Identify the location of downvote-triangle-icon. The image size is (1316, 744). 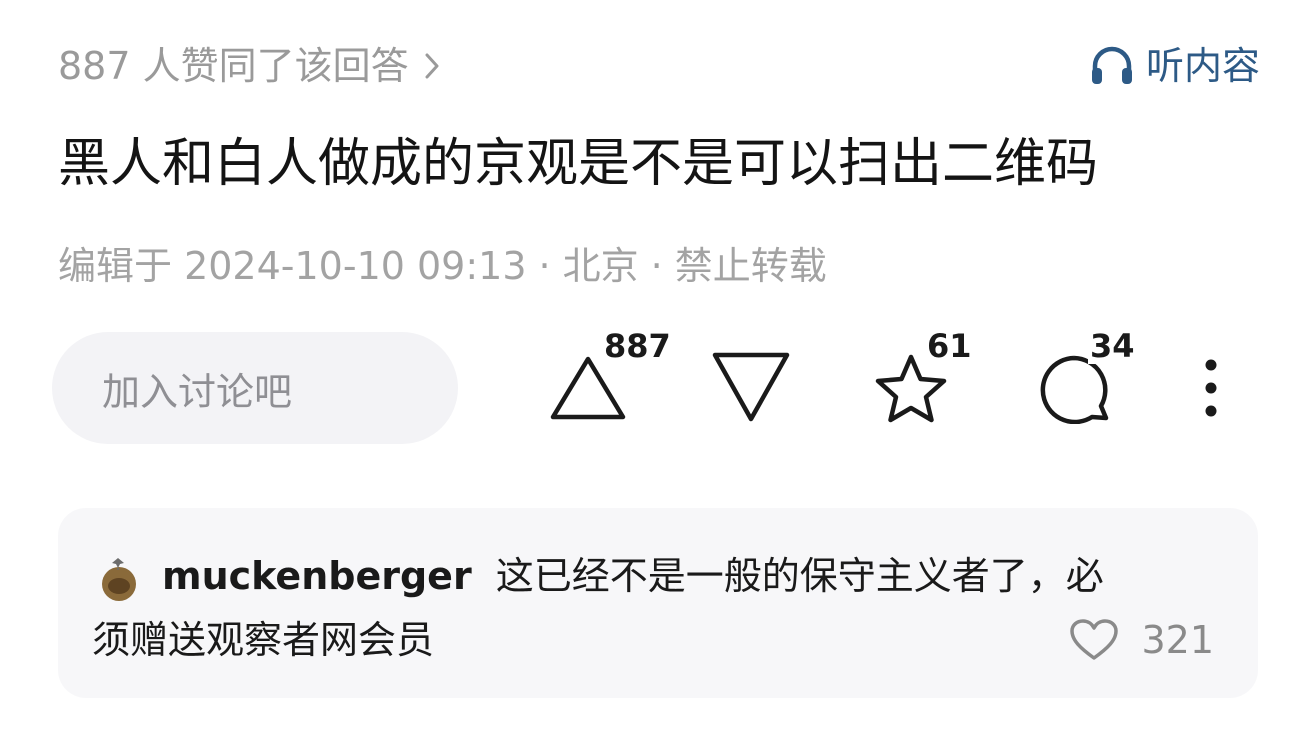
(751, 387).